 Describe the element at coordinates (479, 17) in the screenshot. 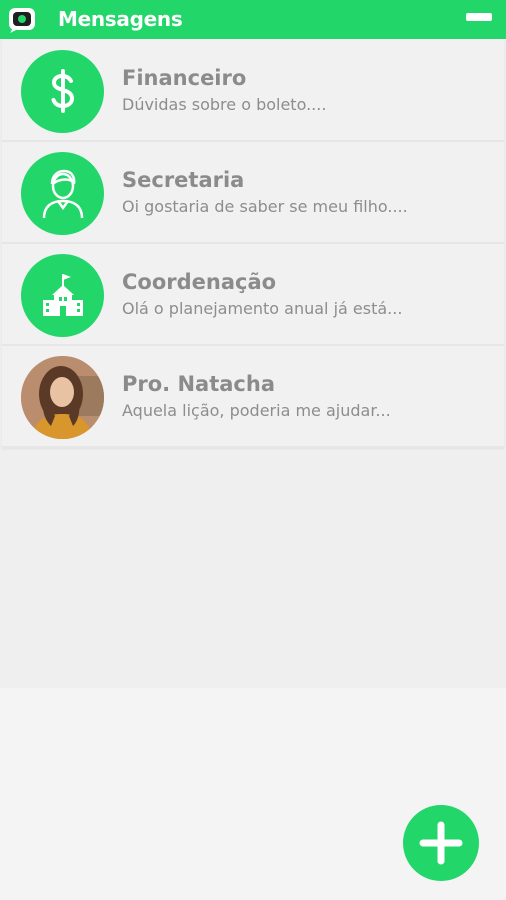

I see `minus-menu-icon` at that location.